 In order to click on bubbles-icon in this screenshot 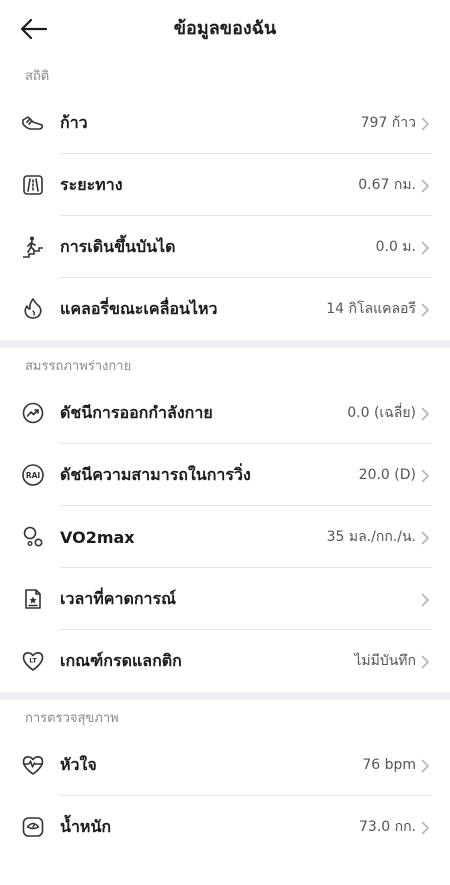, I will do `click(33, 537)`.